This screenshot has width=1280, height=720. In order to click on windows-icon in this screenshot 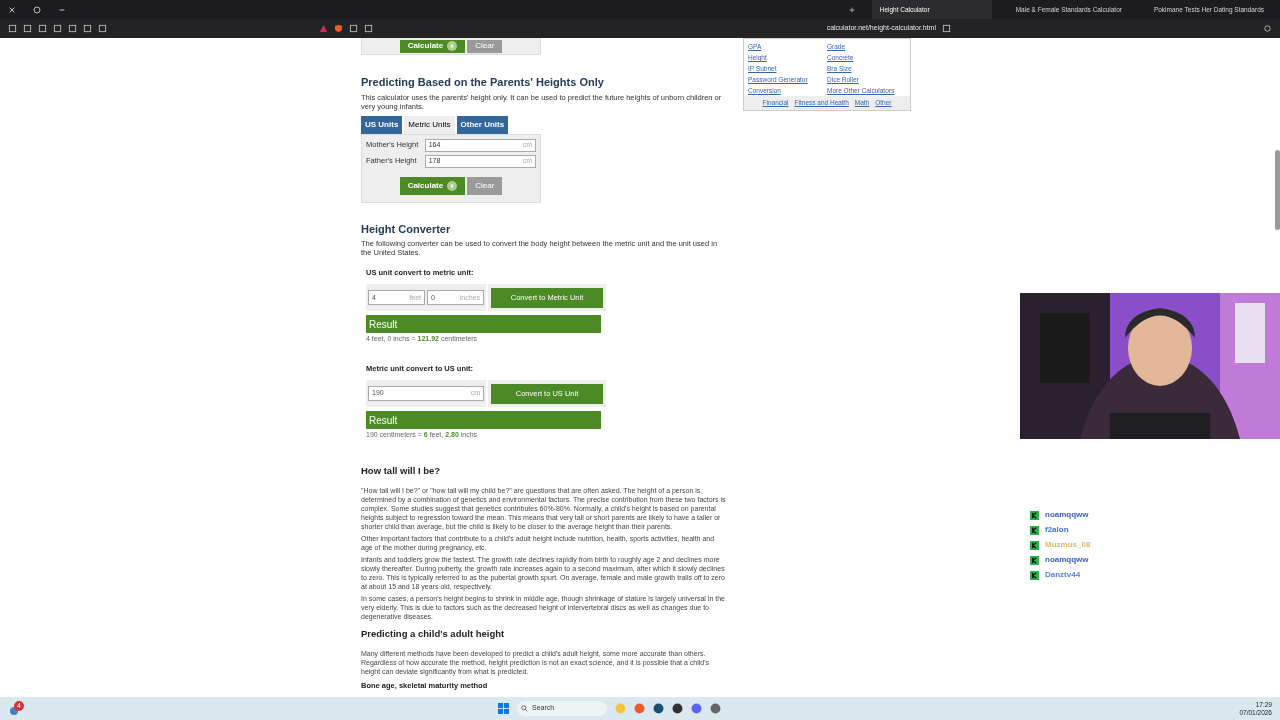, I will do `click(503, 708)`.